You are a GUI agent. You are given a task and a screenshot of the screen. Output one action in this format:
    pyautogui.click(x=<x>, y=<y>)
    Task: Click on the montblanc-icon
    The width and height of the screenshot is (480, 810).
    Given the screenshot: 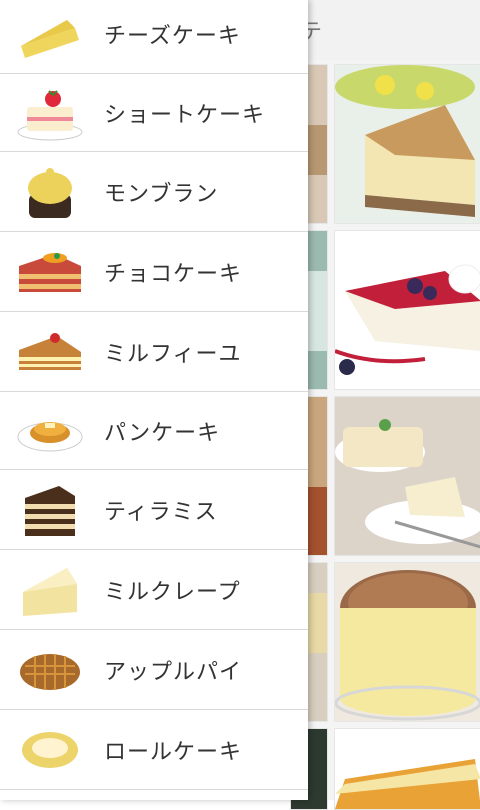 What is the action you would take?
    pyautogui.click(x=50, y=192)
    